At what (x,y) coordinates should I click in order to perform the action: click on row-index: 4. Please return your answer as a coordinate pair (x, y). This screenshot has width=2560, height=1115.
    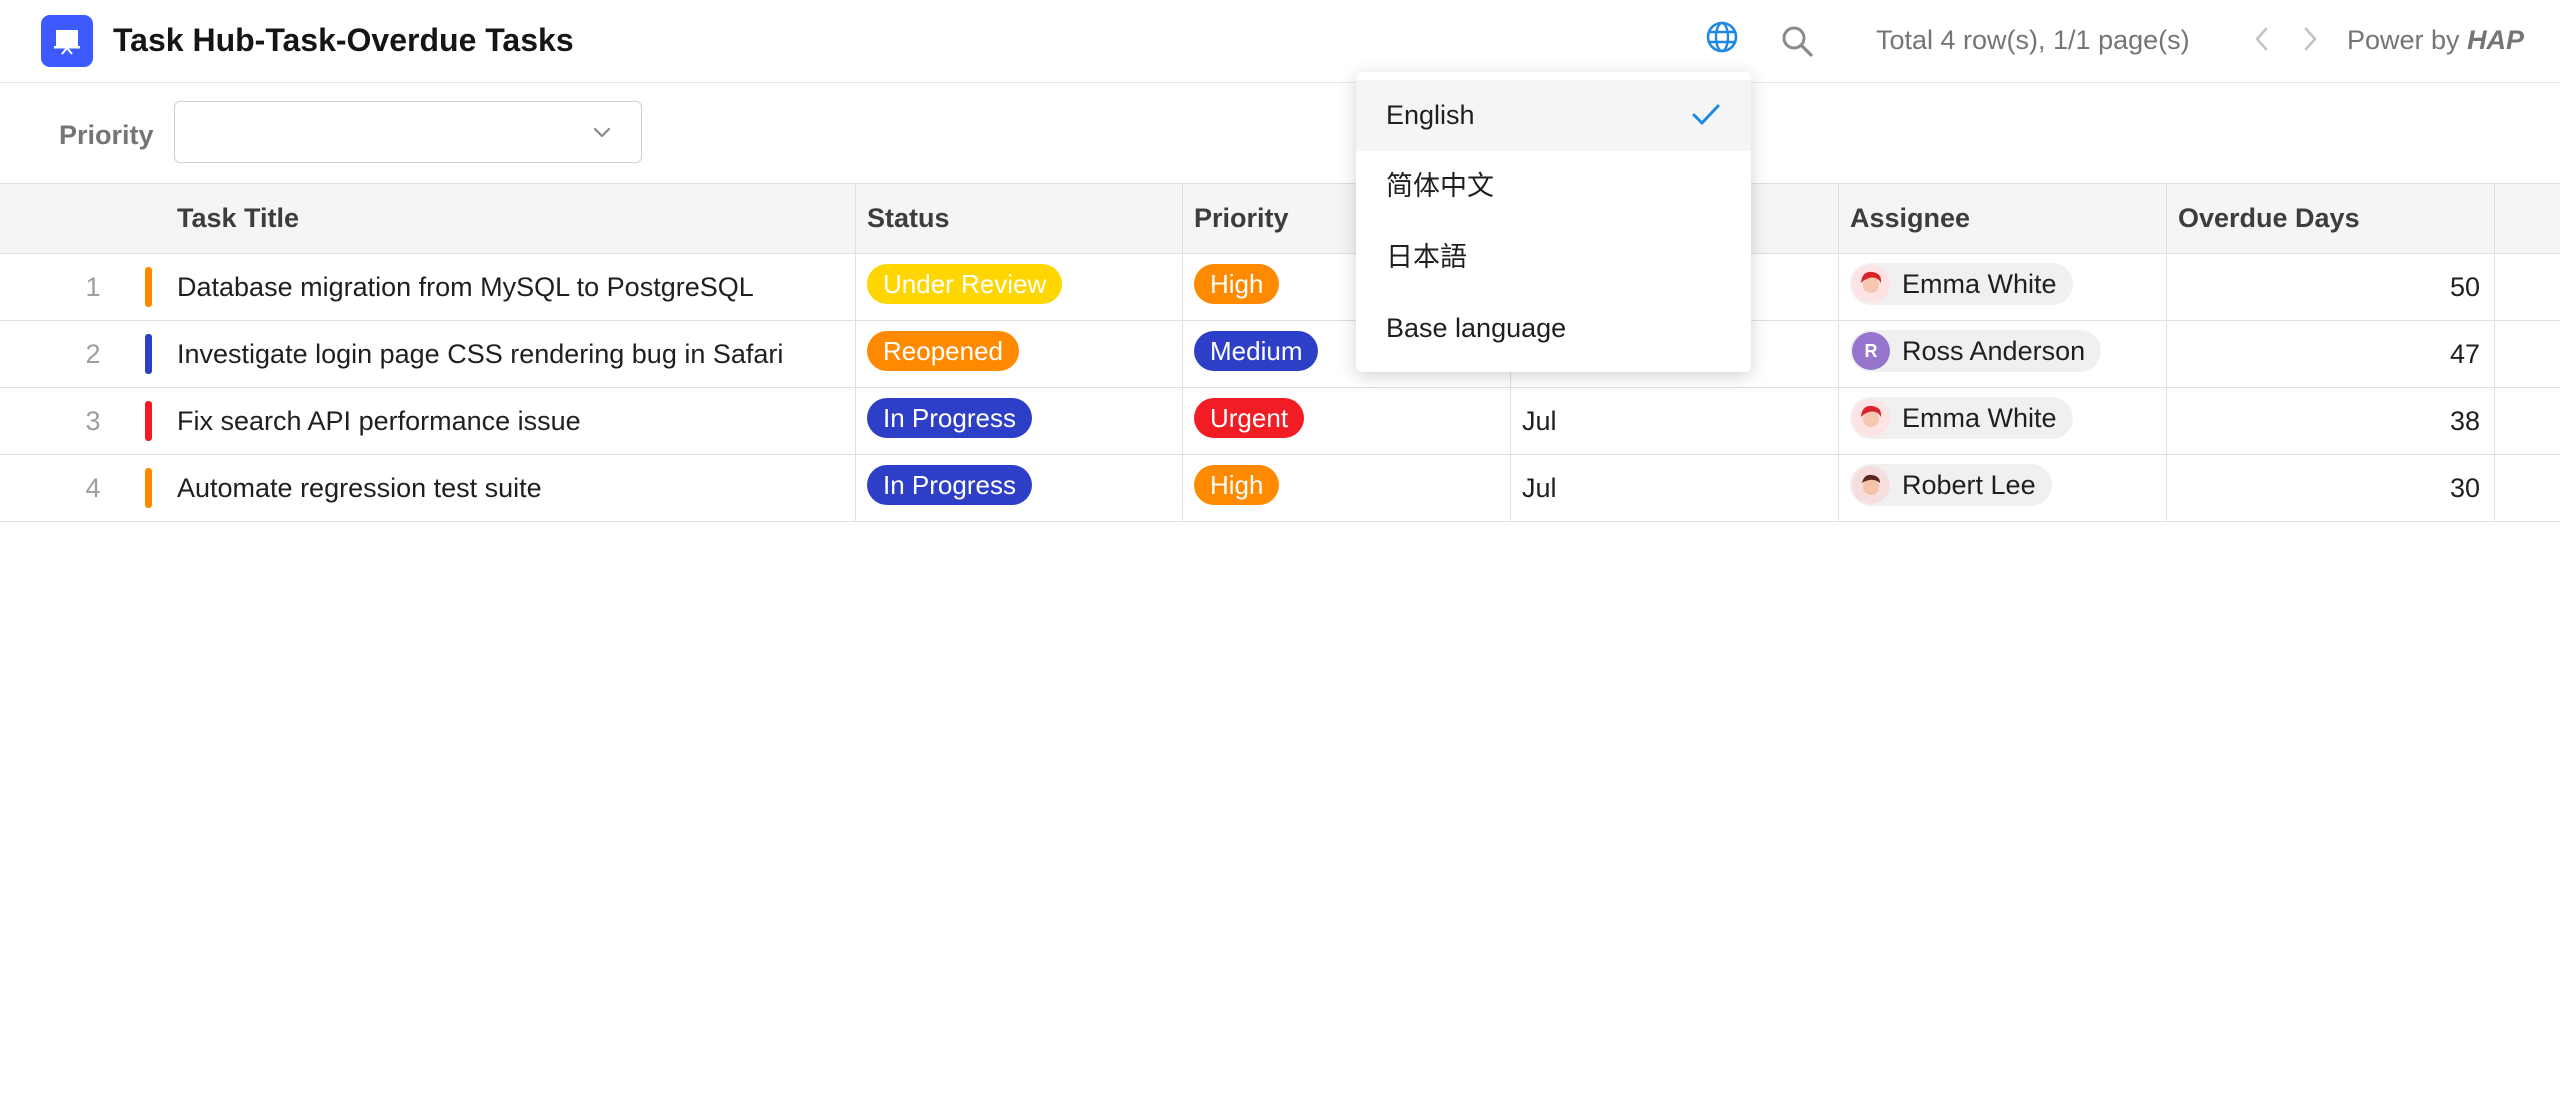
    Looking at the image, I should click on (93, 487).